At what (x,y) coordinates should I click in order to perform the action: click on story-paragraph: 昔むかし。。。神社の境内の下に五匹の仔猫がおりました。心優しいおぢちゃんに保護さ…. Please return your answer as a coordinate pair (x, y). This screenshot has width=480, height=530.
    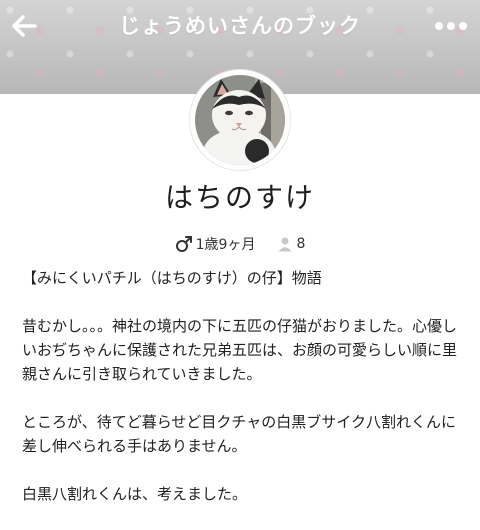
    Looking at the image, I should click on (240, 350).